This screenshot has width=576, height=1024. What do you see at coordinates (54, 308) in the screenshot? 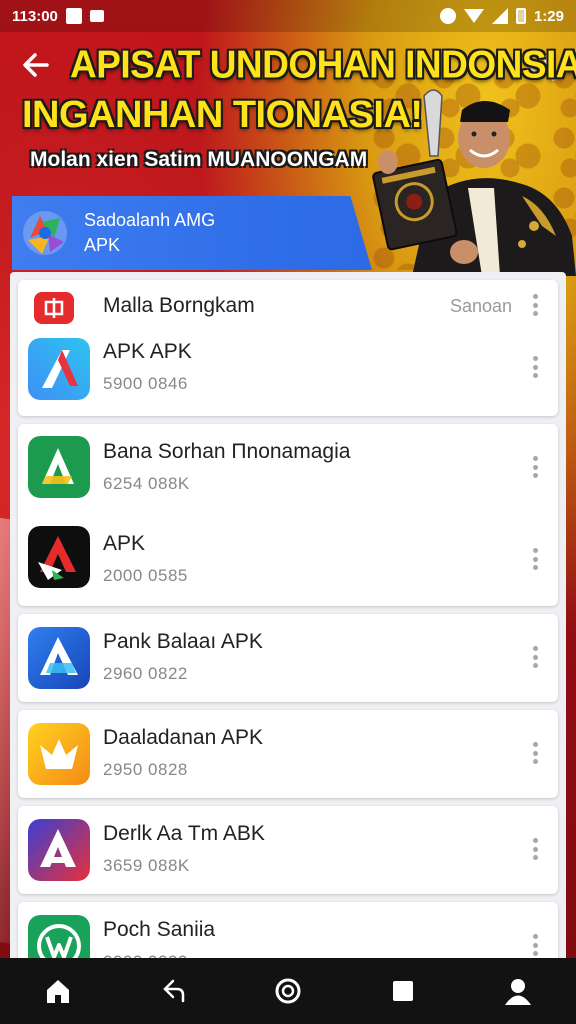
I see `store-logo-icon` at bounding box center [54, 308].